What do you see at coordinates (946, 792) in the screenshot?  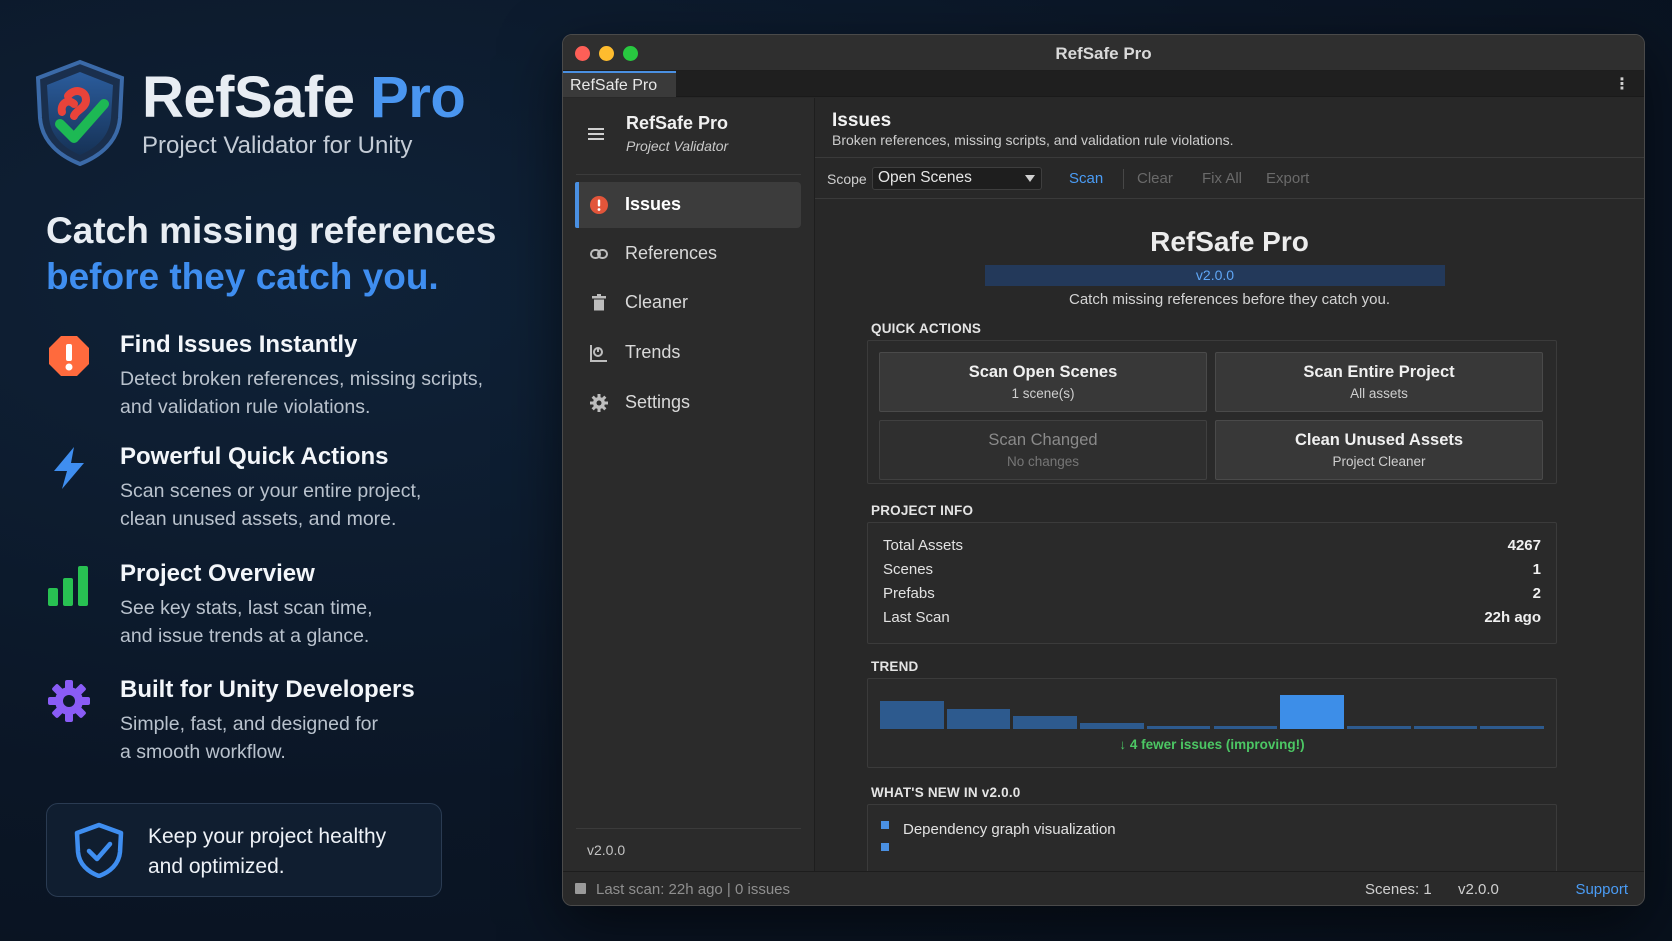 I see `whats-new-label: WHAT'S NEW IN v2.0.0` at bounding box center [946, 792].